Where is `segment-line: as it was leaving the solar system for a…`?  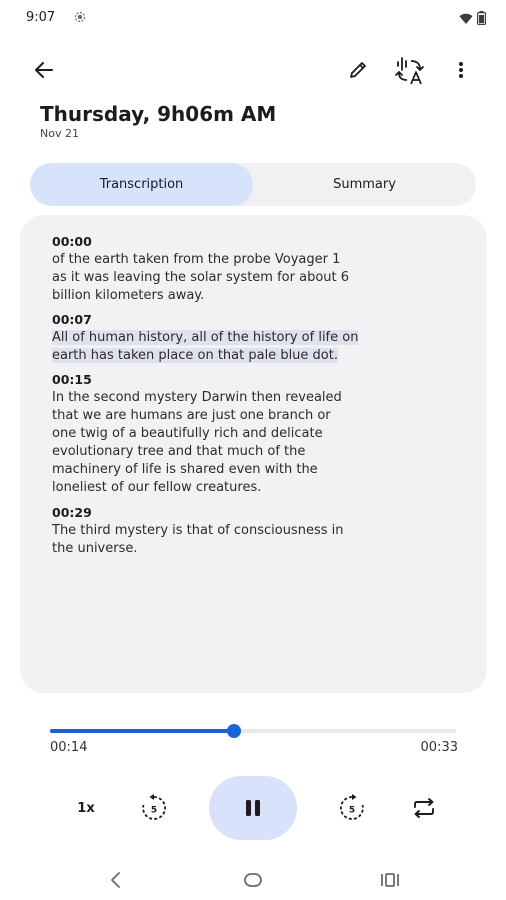
segment-line: as it was leaving the solar system for a… is located at coordinates (201, 277).